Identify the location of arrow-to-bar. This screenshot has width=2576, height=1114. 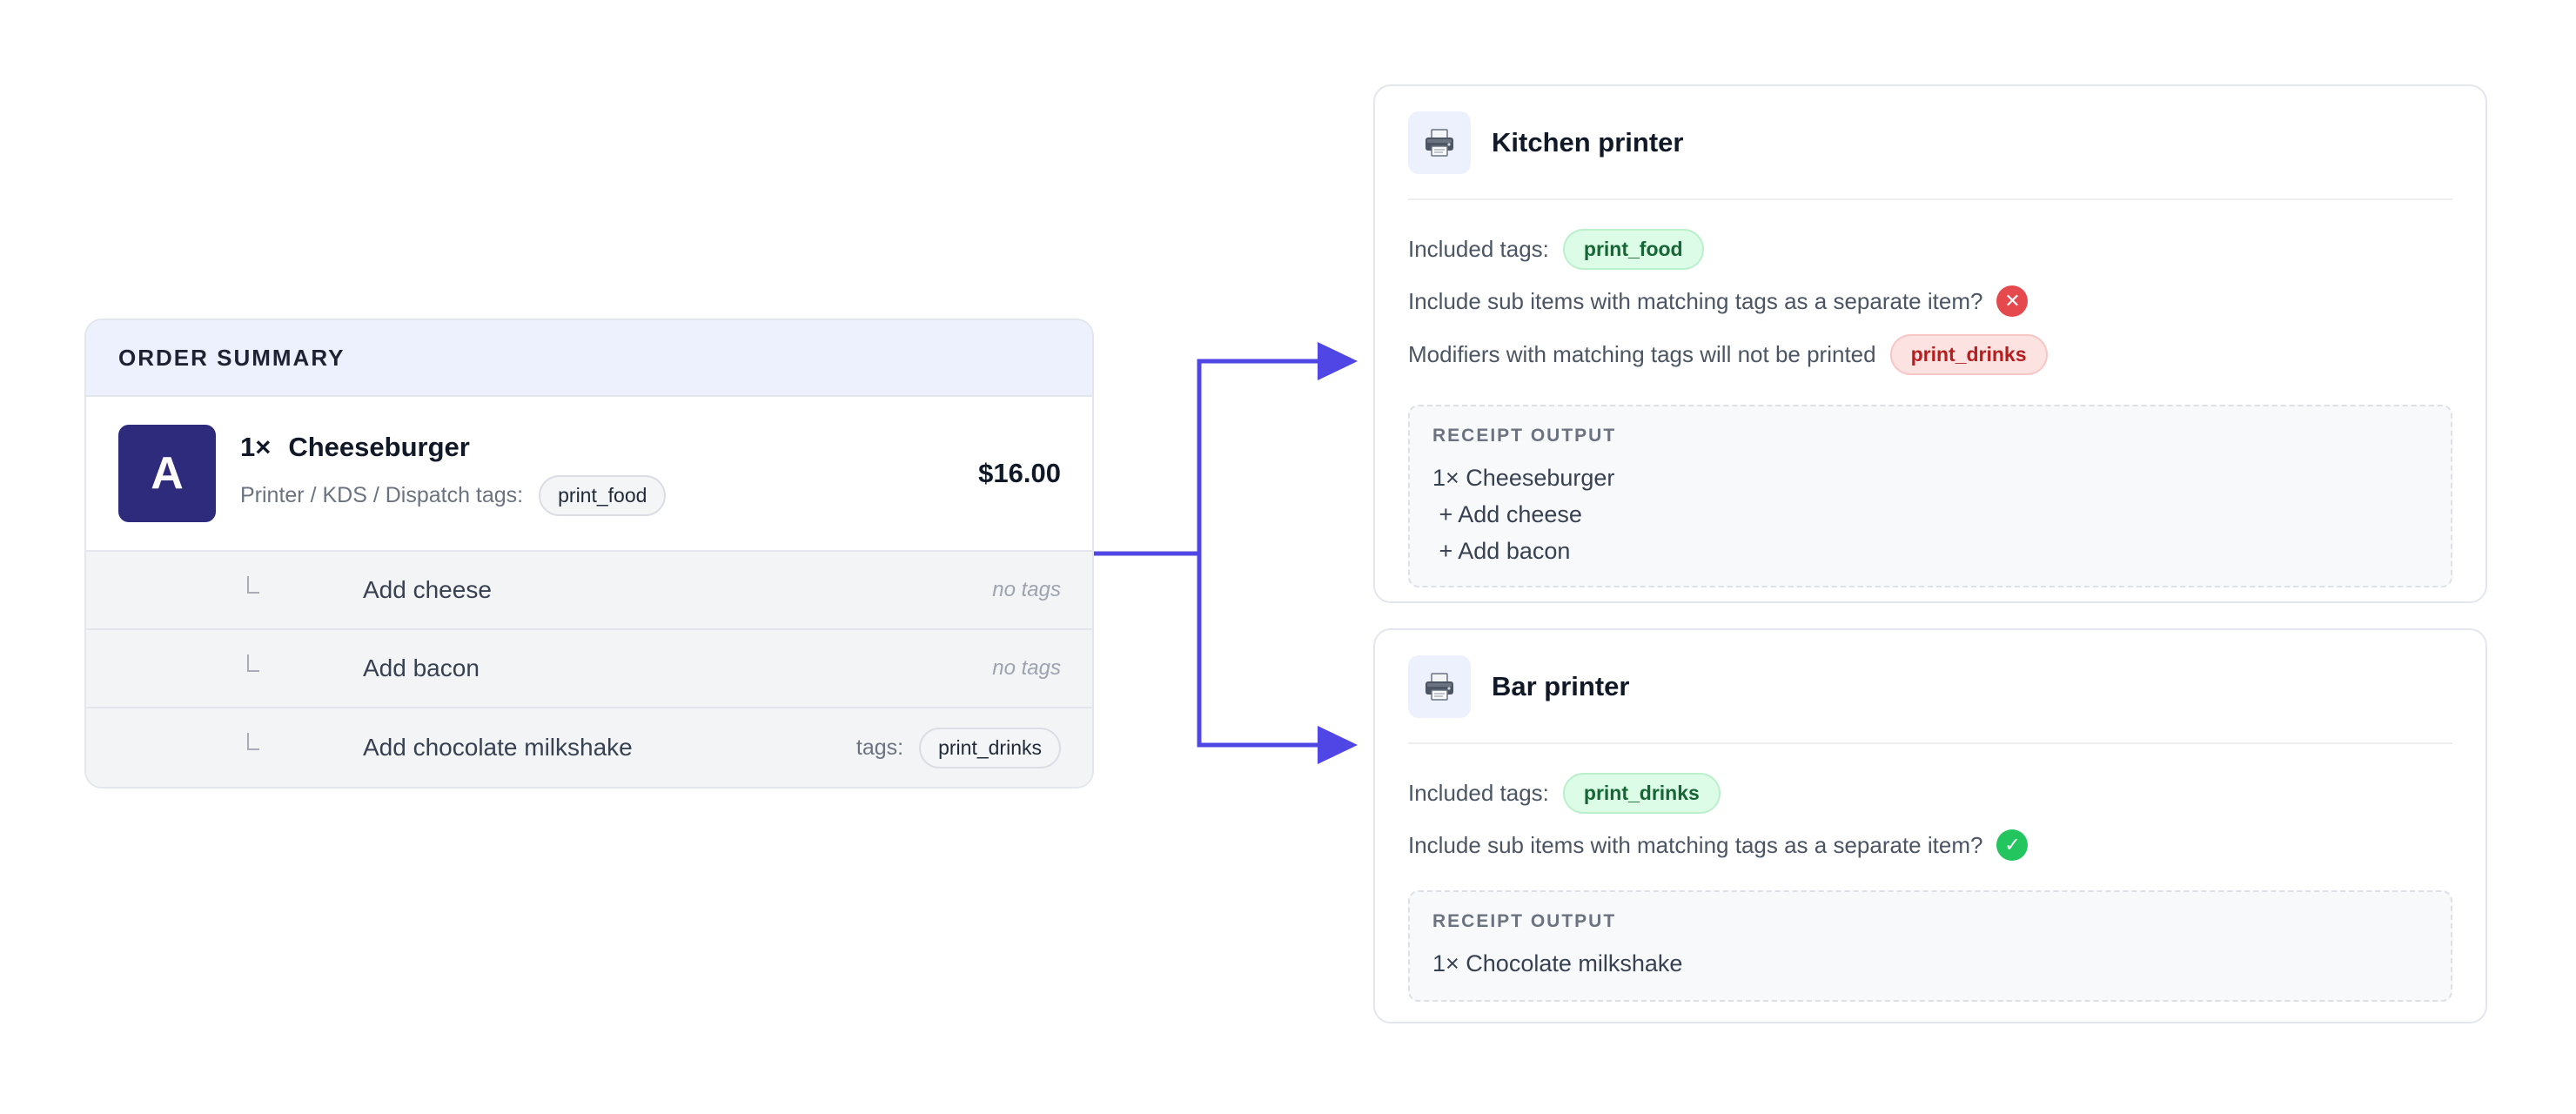
(1260, 651).